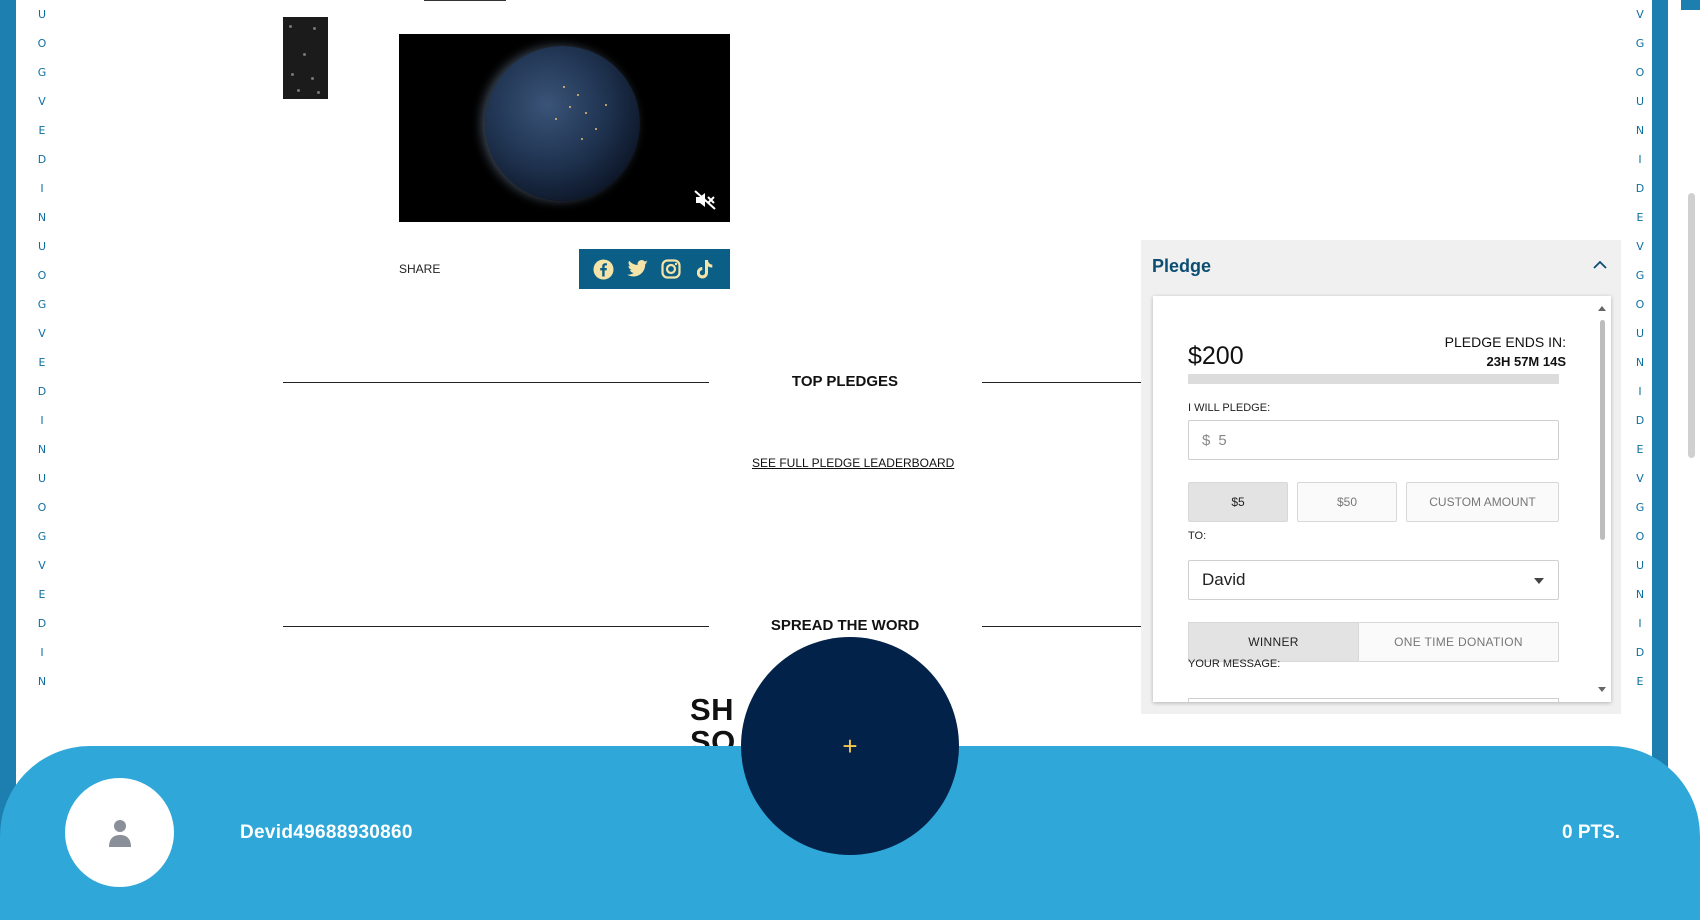 The image size is (1700, 920). I want to click on pledge-total-amount: $200, so click(1216, 356).